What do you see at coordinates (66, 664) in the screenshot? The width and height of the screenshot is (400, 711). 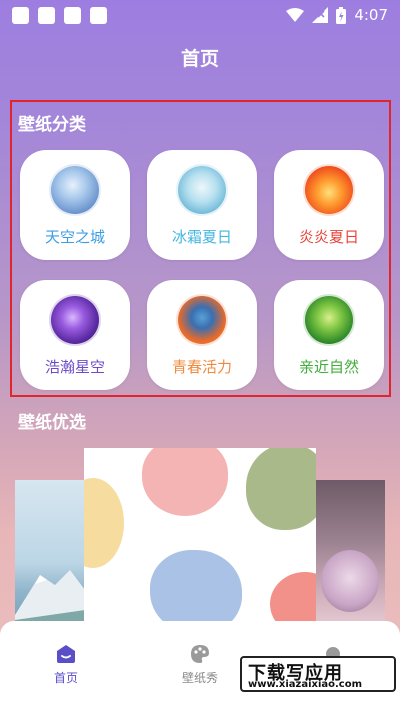 I see `nav-item-home: 首页` at bounding box center [66, 664].